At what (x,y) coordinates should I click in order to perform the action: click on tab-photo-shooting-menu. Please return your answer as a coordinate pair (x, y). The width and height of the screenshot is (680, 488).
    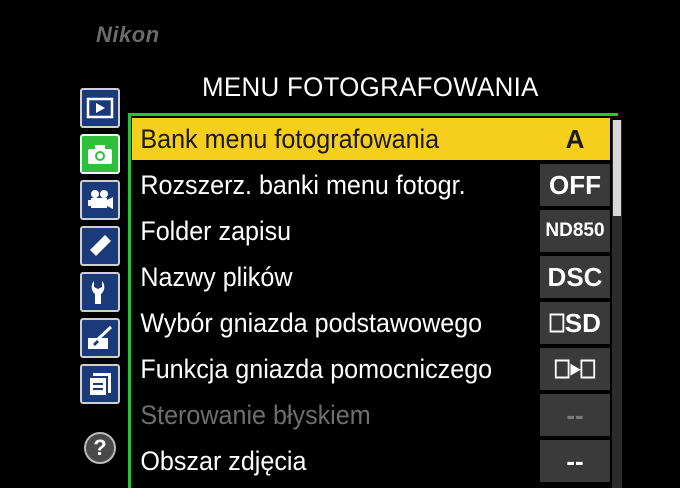
    Looking at the image, I should click on (100, 154).